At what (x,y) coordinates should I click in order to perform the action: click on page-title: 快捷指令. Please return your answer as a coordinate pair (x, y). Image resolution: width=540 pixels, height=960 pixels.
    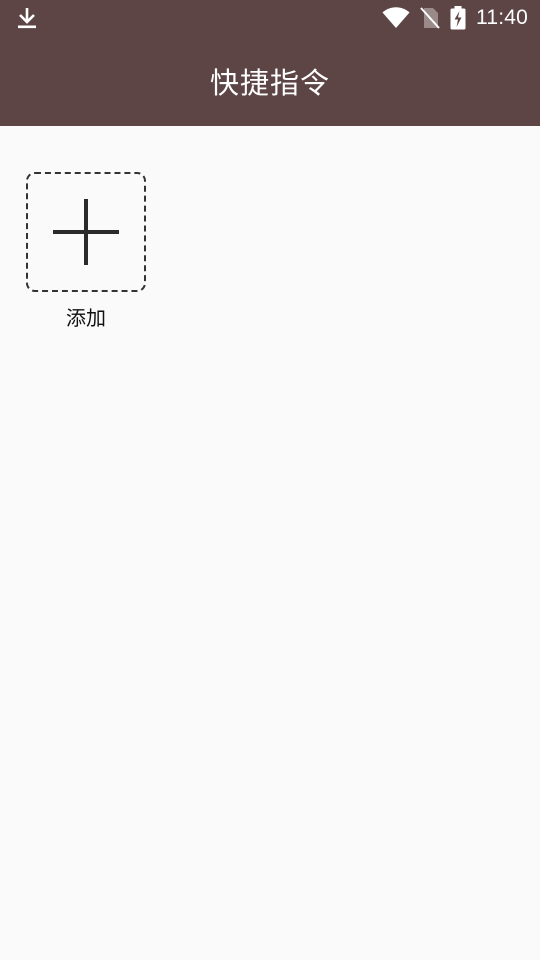
    Looking at the image, I should click on (269, 83).